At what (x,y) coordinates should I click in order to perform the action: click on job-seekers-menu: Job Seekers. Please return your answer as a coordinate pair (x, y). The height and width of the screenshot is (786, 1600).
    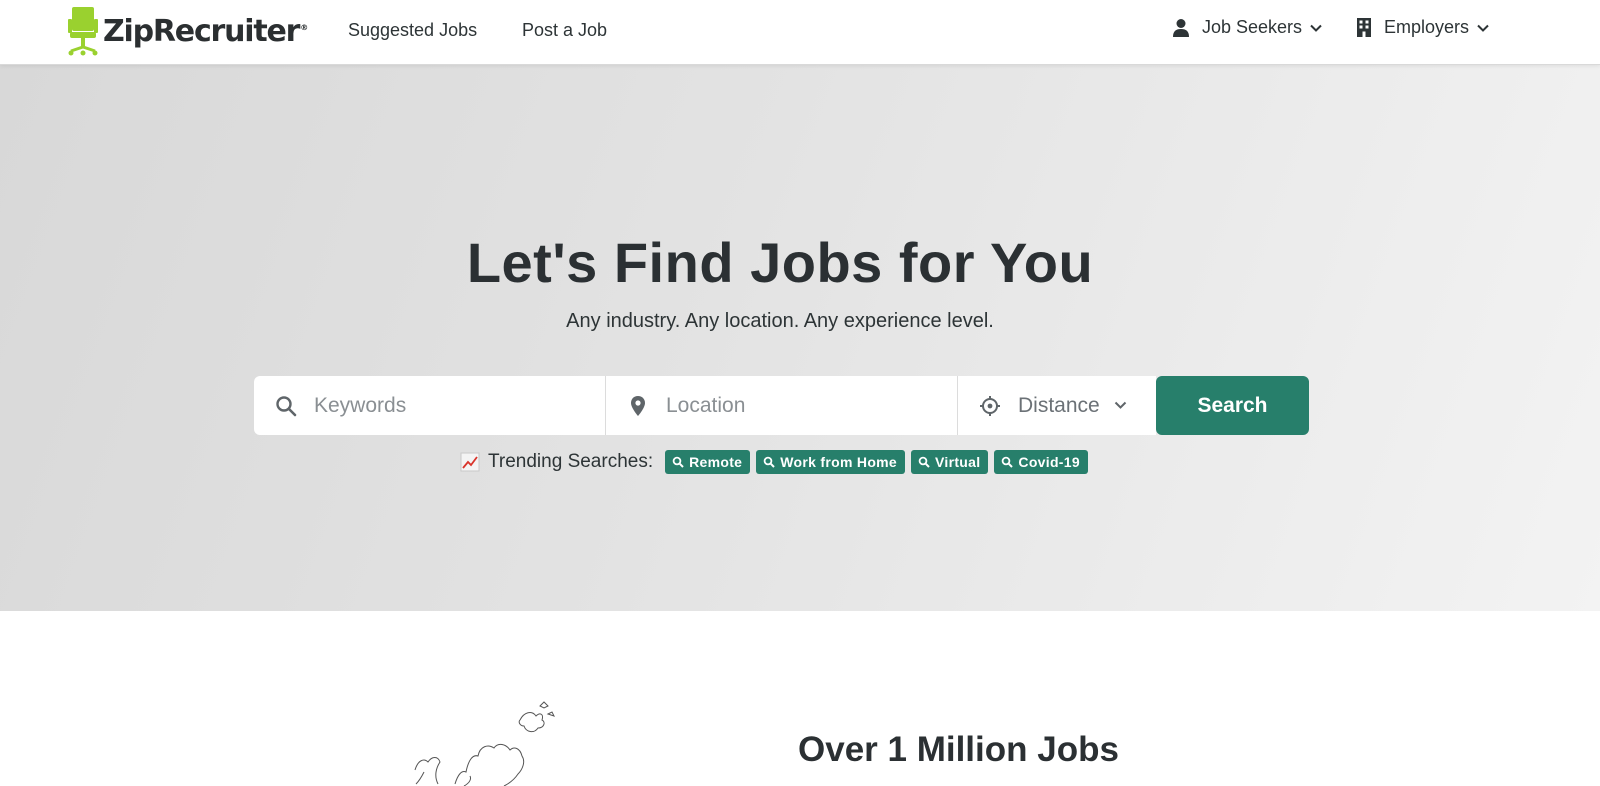
    Looking at the image, I should click on (1247, 27).